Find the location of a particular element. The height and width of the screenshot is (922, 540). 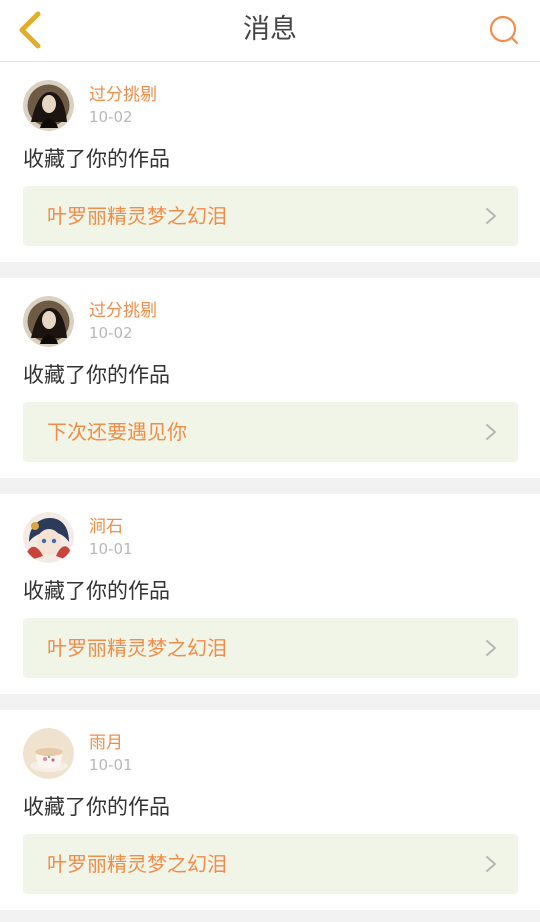

teacup-avatar-icon is located at coordinates (48, 753).